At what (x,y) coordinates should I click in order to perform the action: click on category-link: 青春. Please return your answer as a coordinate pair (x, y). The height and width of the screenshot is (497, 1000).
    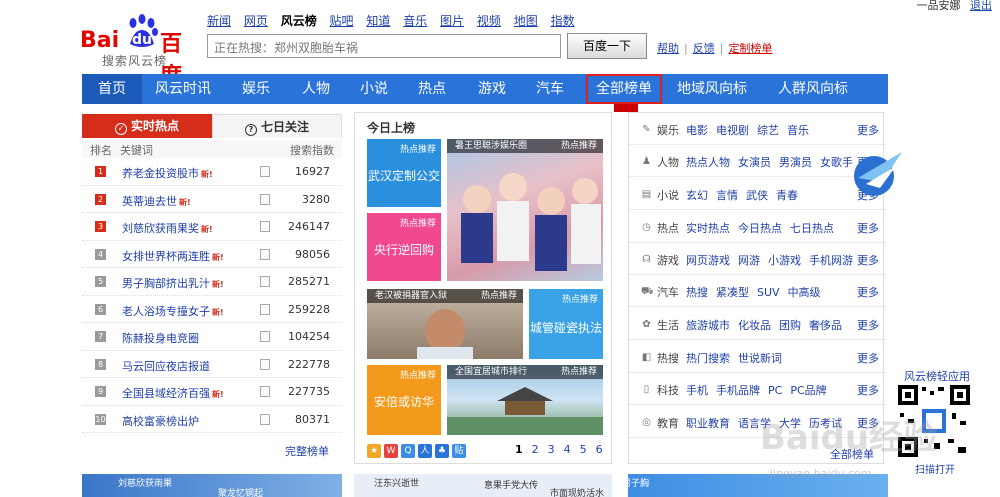
    Looking at the image, I should click on (787, 195).